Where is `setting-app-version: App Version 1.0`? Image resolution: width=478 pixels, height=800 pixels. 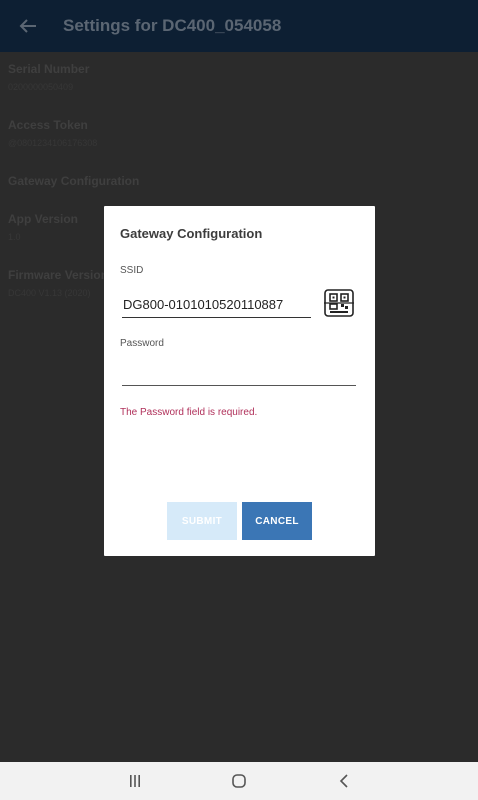
setting-app-version: App Version 1.0 is located at coordinates (43, 227).